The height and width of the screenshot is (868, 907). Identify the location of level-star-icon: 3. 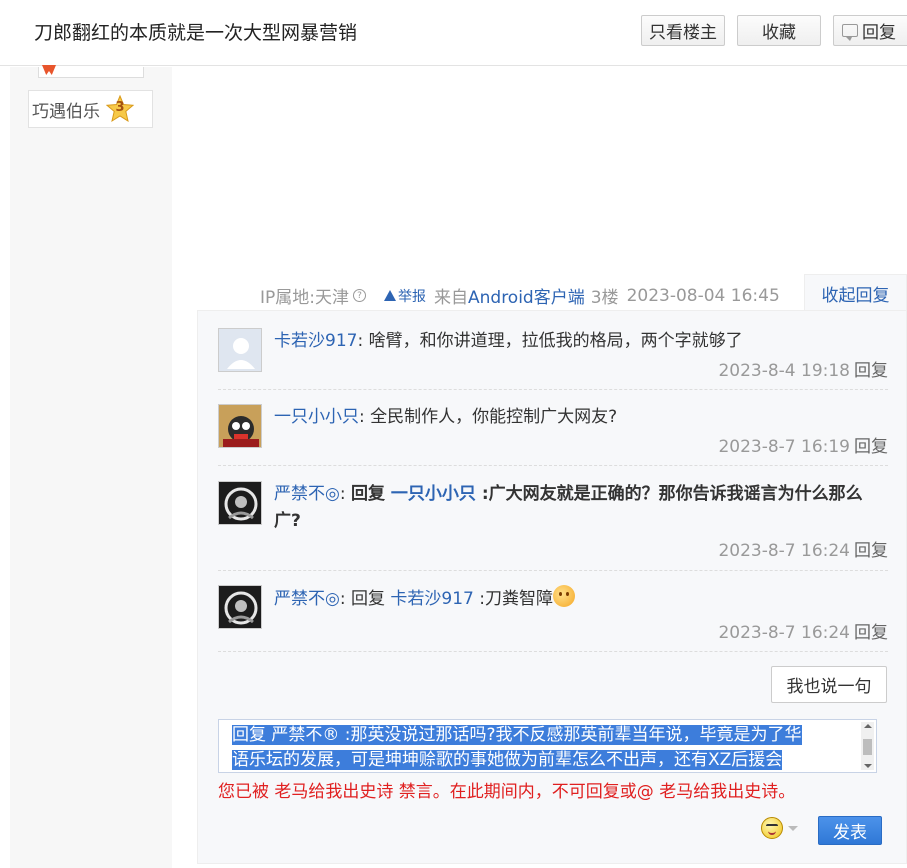
(120, 109).